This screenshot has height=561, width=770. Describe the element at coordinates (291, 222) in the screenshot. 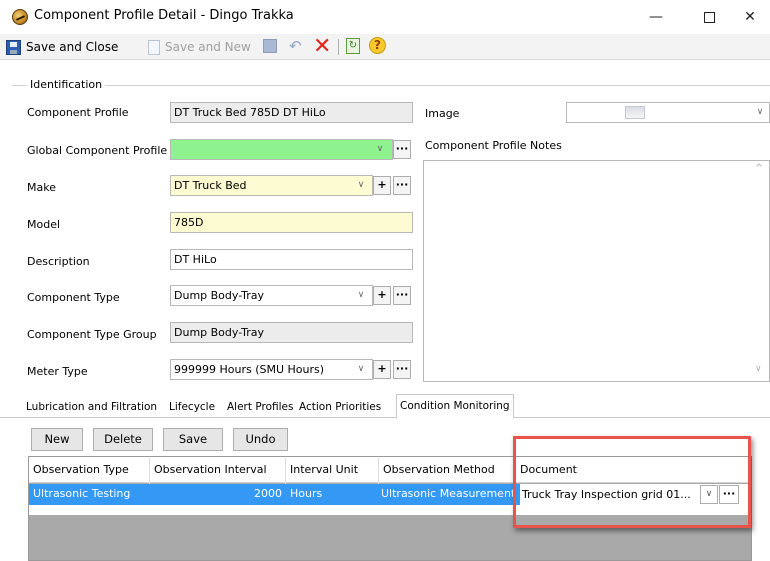

I see `model-field: 785D` at that location.